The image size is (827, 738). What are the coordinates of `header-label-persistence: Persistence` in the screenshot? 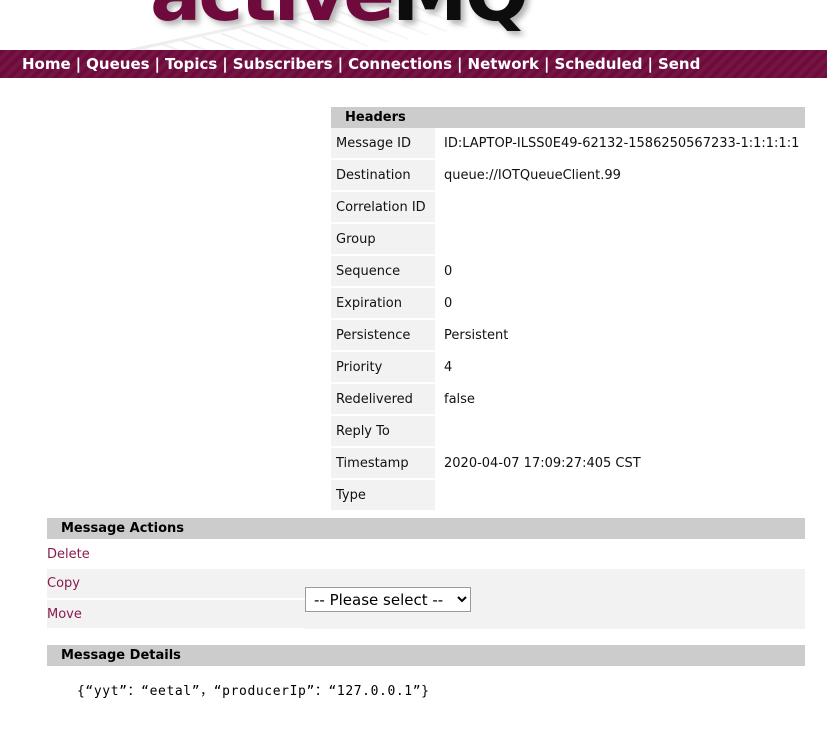 It's located at (383, 335).